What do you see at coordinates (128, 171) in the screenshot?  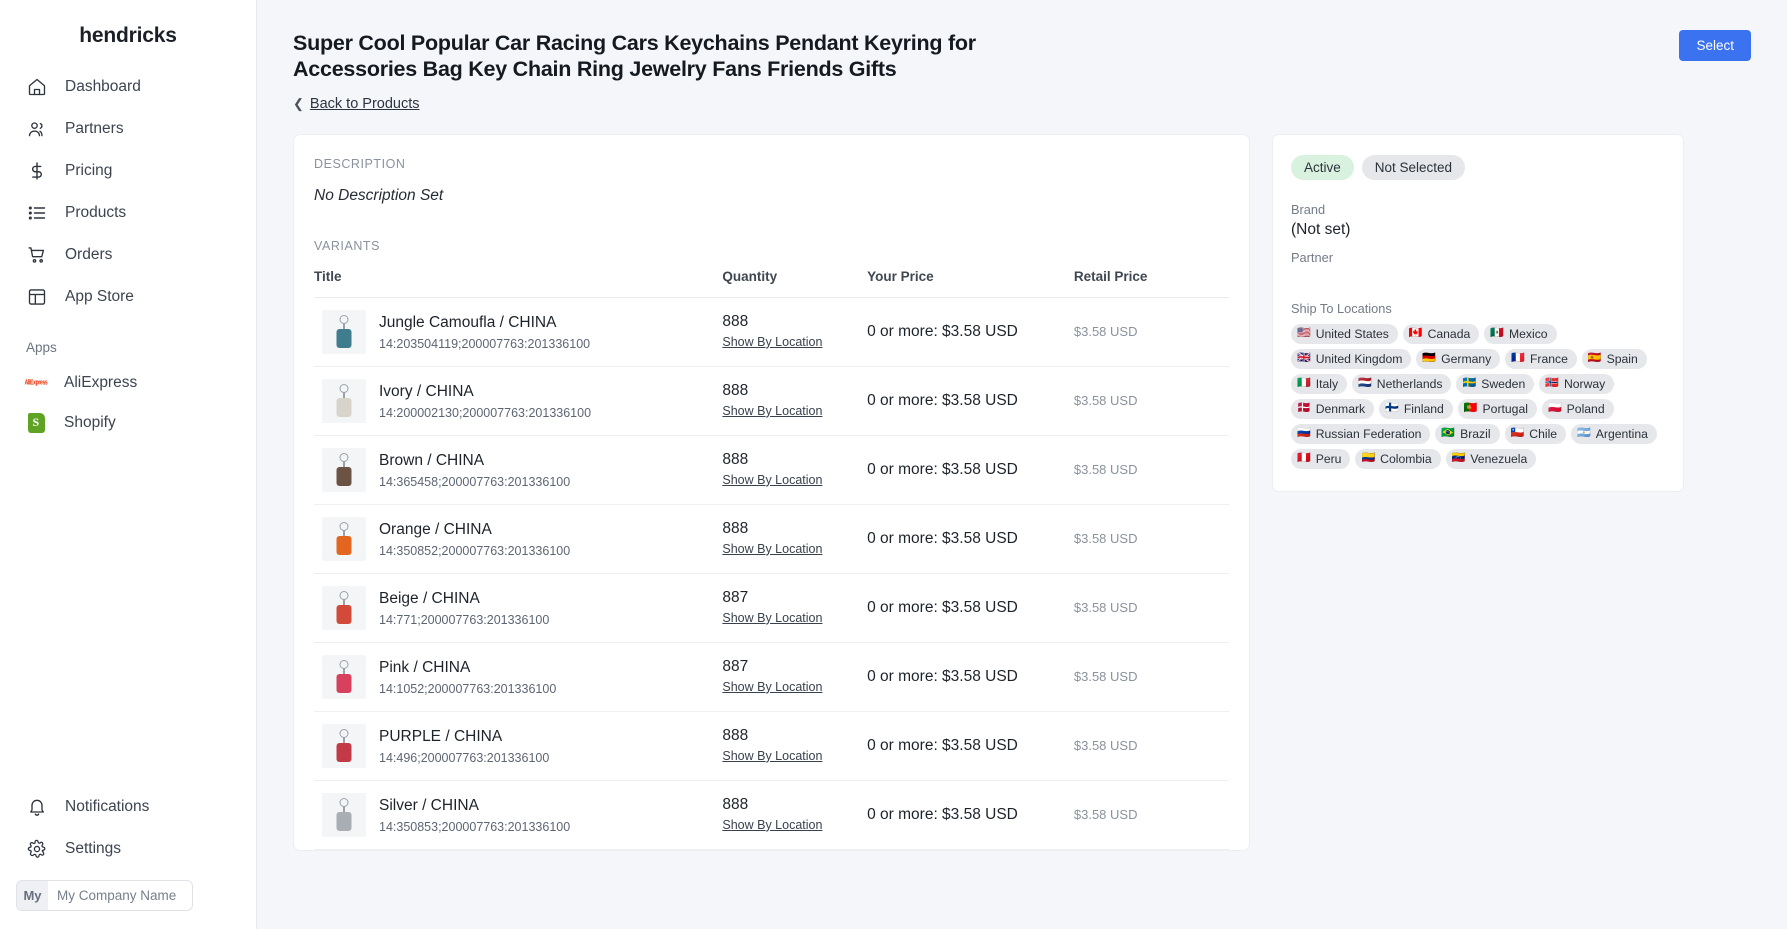 I see `sidebar-item-pricing: Pricing` at bounding box center [128, 171].